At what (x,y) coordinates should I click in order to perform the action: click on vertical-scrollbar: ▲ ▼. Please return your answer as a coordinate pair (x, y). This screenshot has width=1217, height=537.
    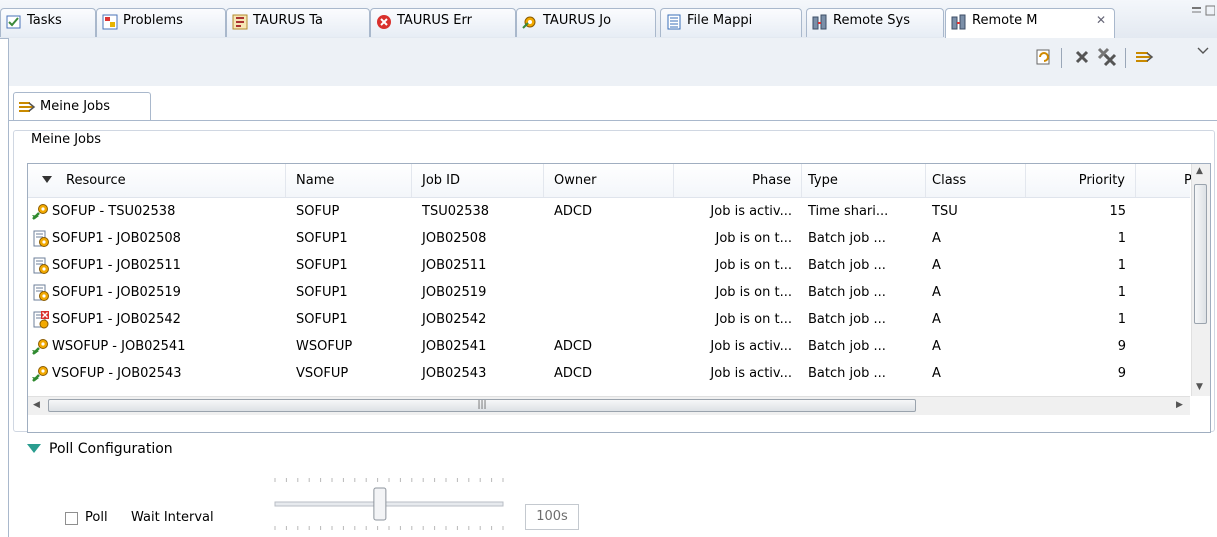
    Looking at the image, I should click on (1200, 280).